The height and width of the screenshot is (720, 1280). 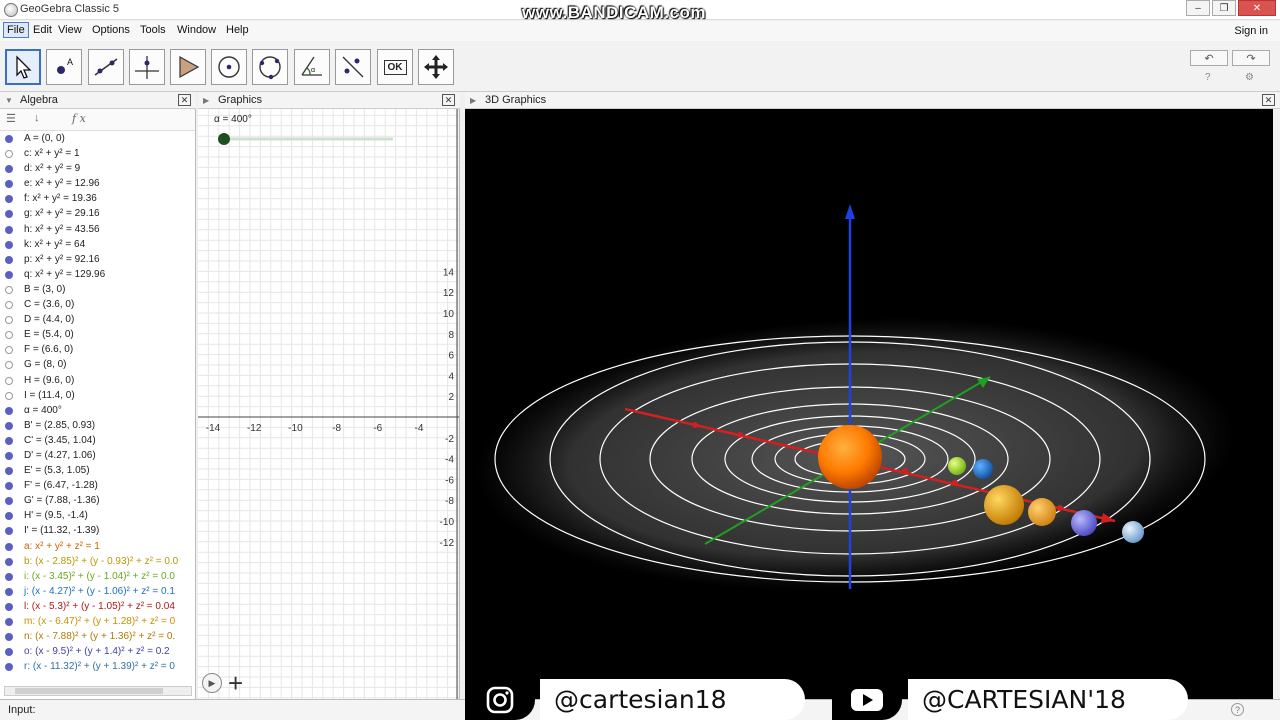 I want to click on algebra-row: G' = (7.88, -1.36), so click(x=97, y=500).